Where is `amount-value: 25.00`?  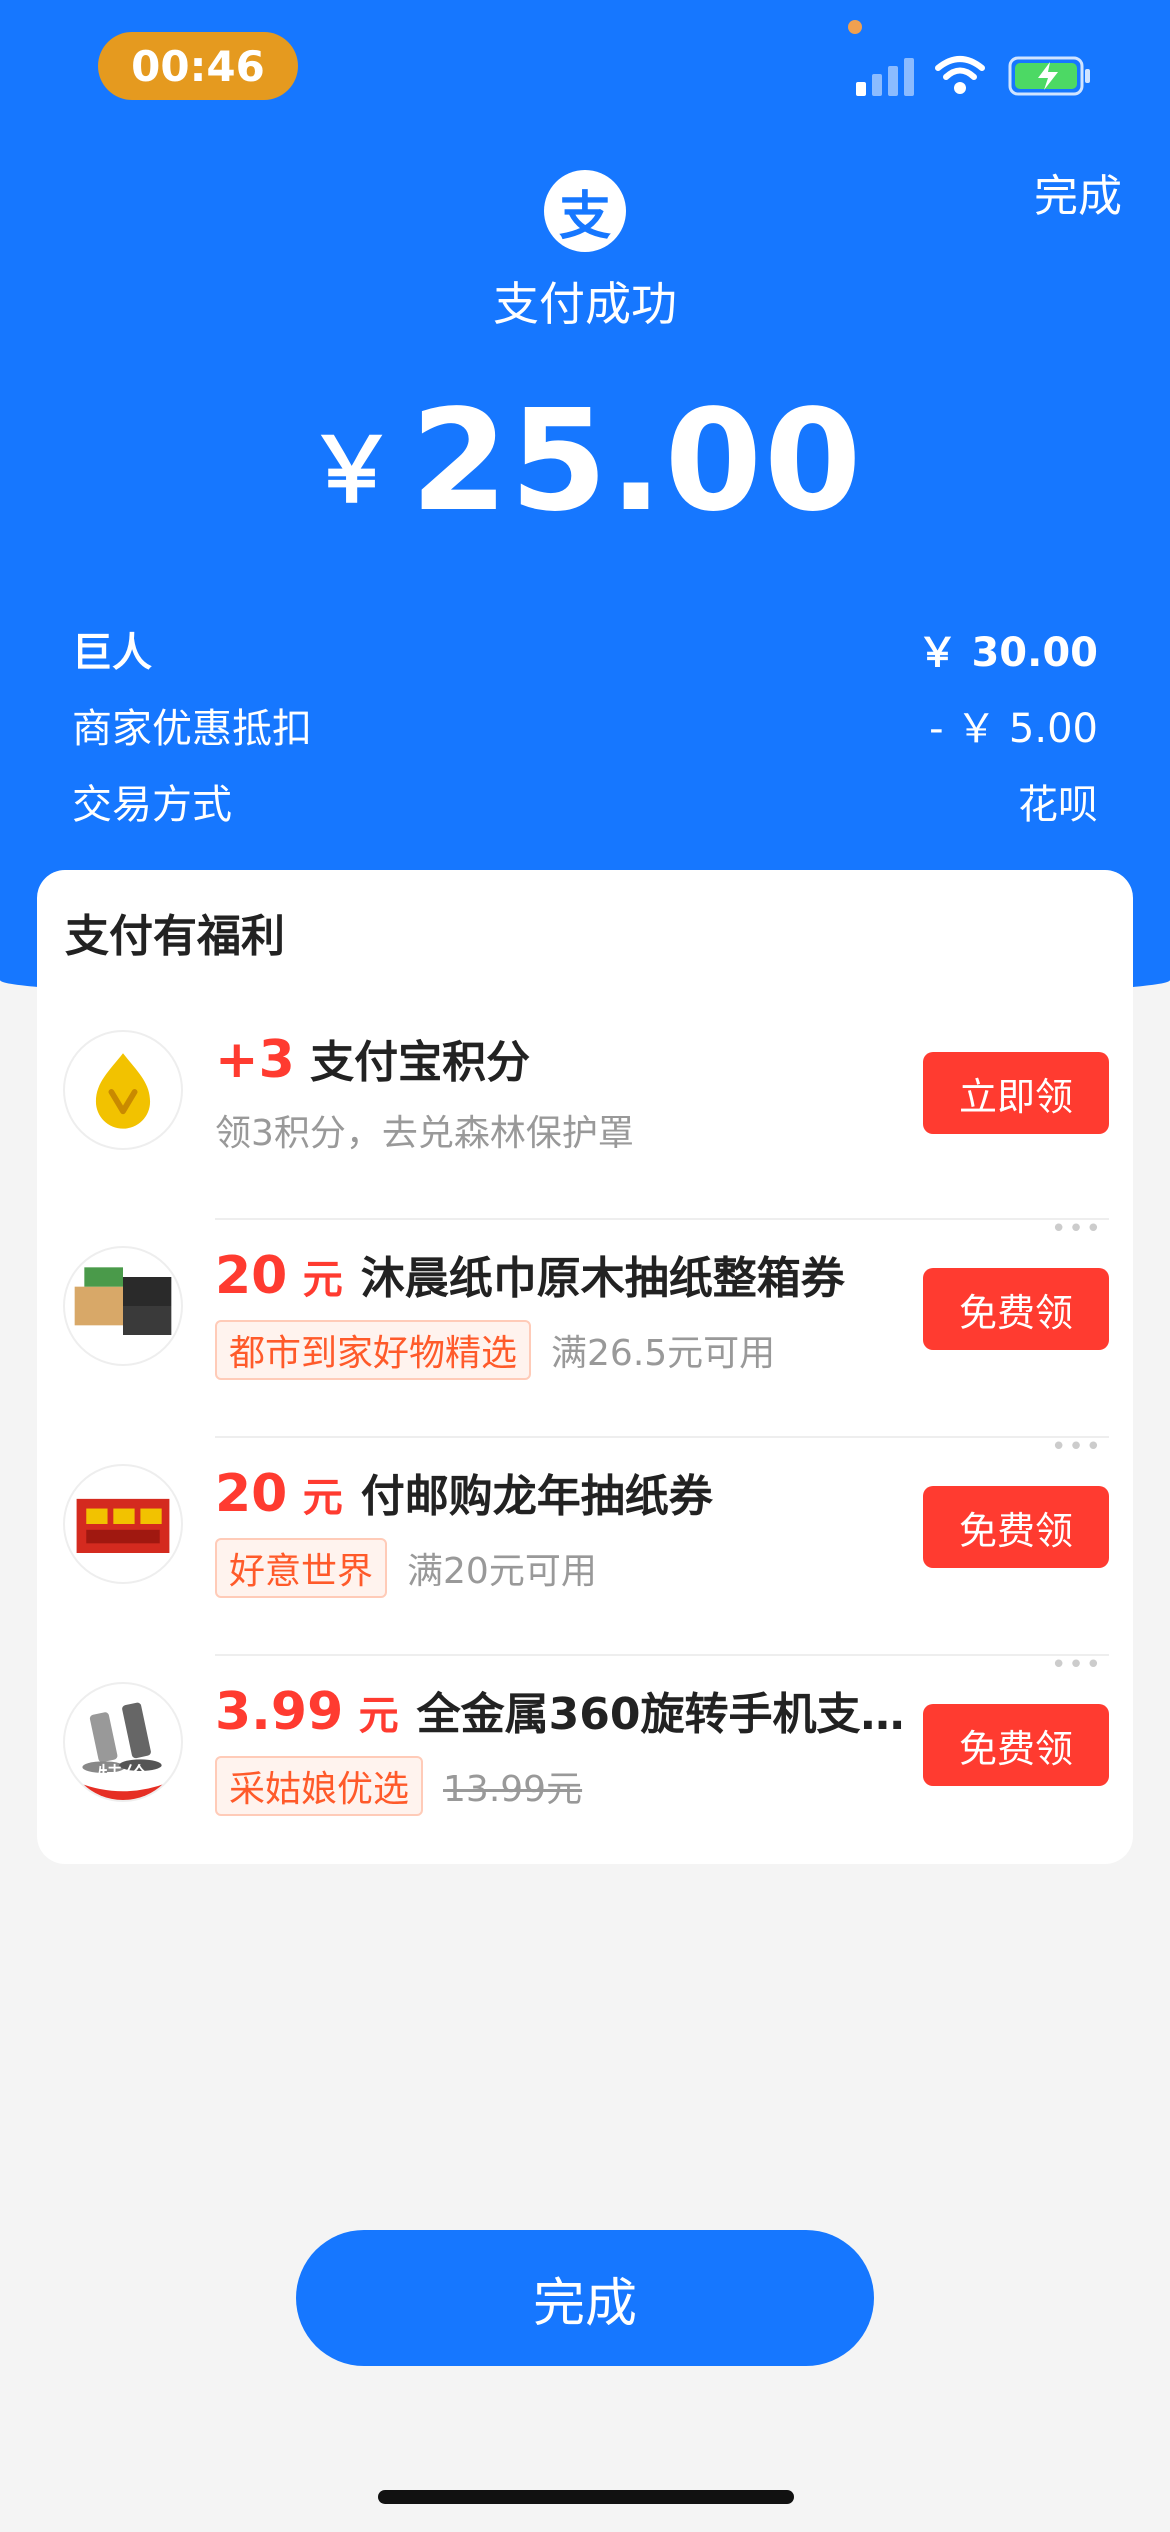 amount-value: 25.00 is located at coordinates (637, 461).